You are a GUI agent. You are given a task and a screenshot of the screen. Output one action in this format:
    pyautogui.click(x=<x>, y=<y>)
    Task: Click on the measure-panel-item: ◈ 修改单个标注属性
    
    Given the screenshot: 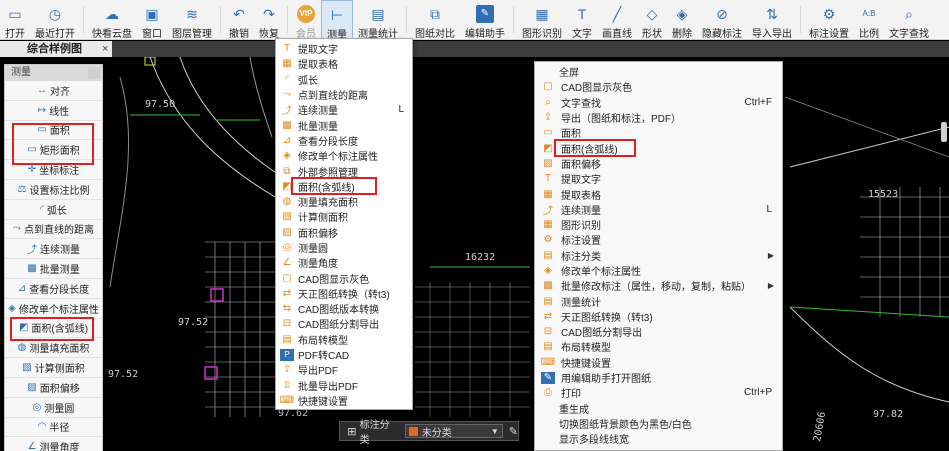 What is the action you would take?
    pyautogui.click(x=53, y=308)
    